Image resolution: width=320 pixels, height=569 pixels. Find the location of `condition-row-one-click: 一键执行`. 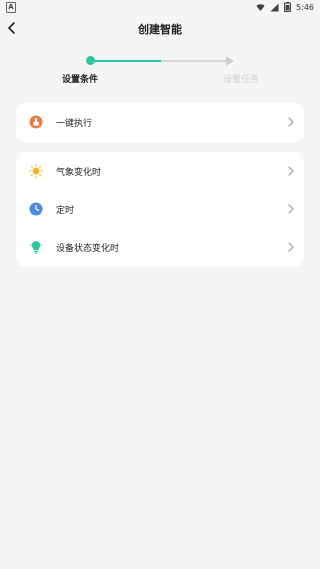

condition-row-one-click: 一键执行 is located at coordinates (160, 122).